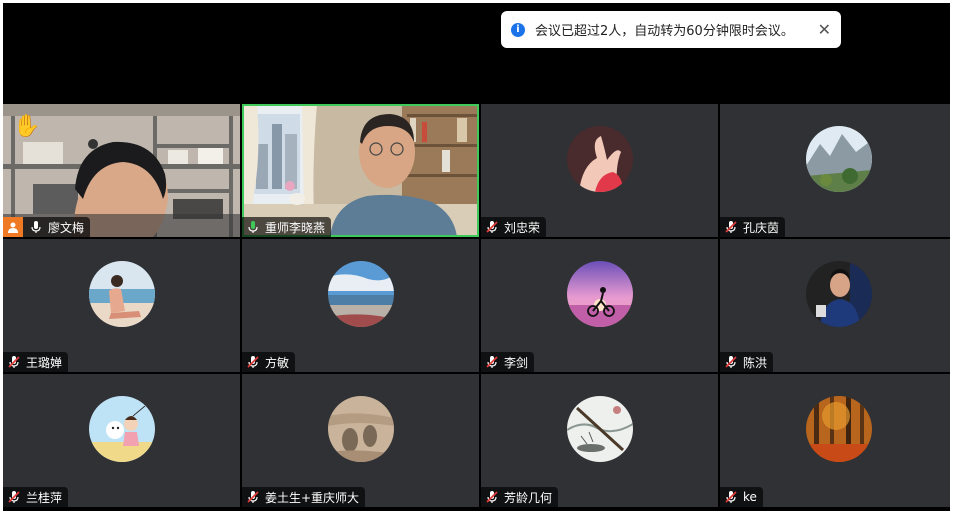 Image resolution: width=953 pixels, height=514 pixels. Describe the element at coordinates (518, 29) in the screenshot. I see `info-icon: i` at that location.